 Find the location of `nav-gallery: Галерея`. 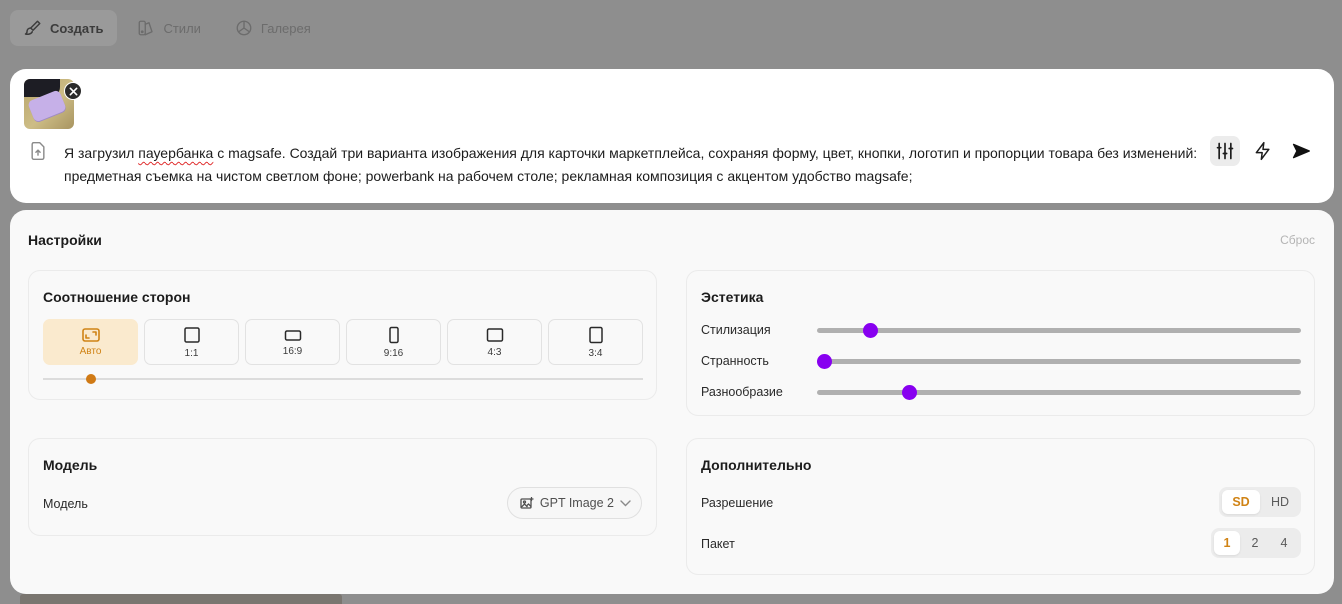

nav-gallery: Галерея is located at coordinates (273, 28).